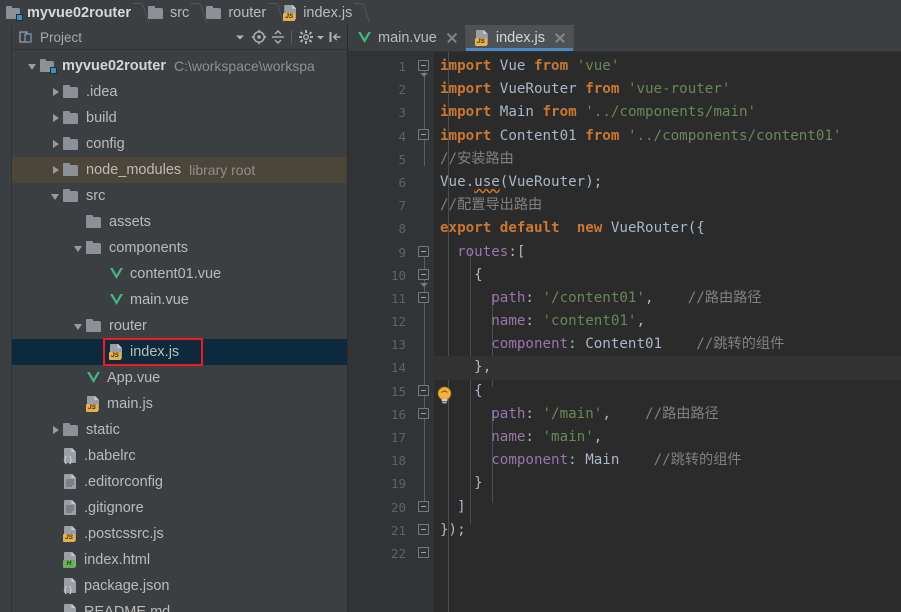  I want to click on tree-node-label: index.js, so click(155, 352).